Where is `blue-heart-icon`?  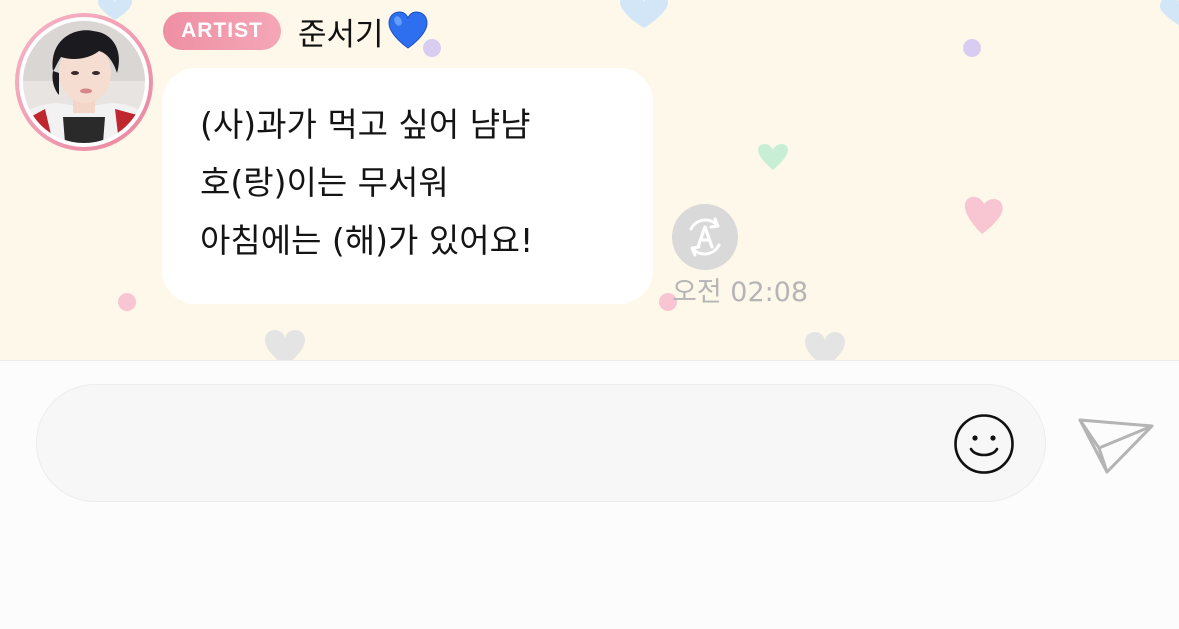 blue-heart-icon is located at coordinates (408, 30).